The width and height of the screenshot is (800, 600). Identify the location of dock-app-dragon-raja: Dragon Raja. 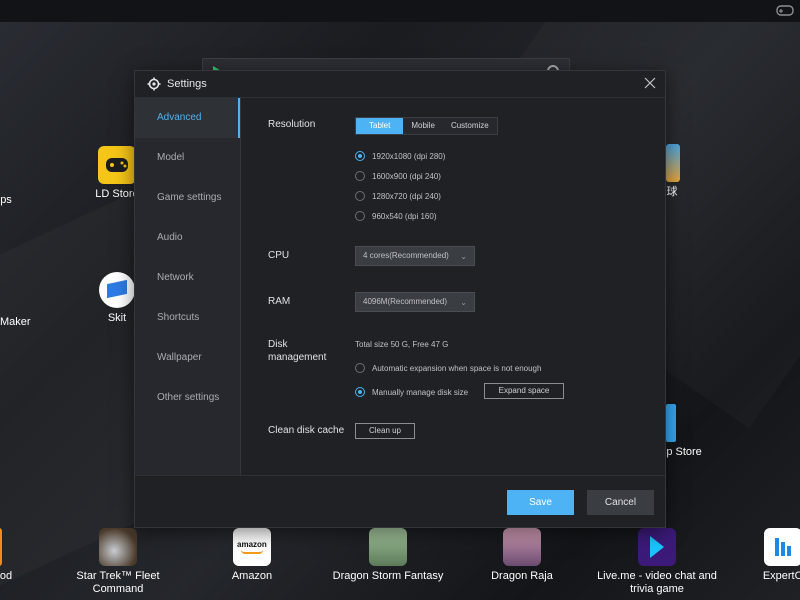
(522, 555).